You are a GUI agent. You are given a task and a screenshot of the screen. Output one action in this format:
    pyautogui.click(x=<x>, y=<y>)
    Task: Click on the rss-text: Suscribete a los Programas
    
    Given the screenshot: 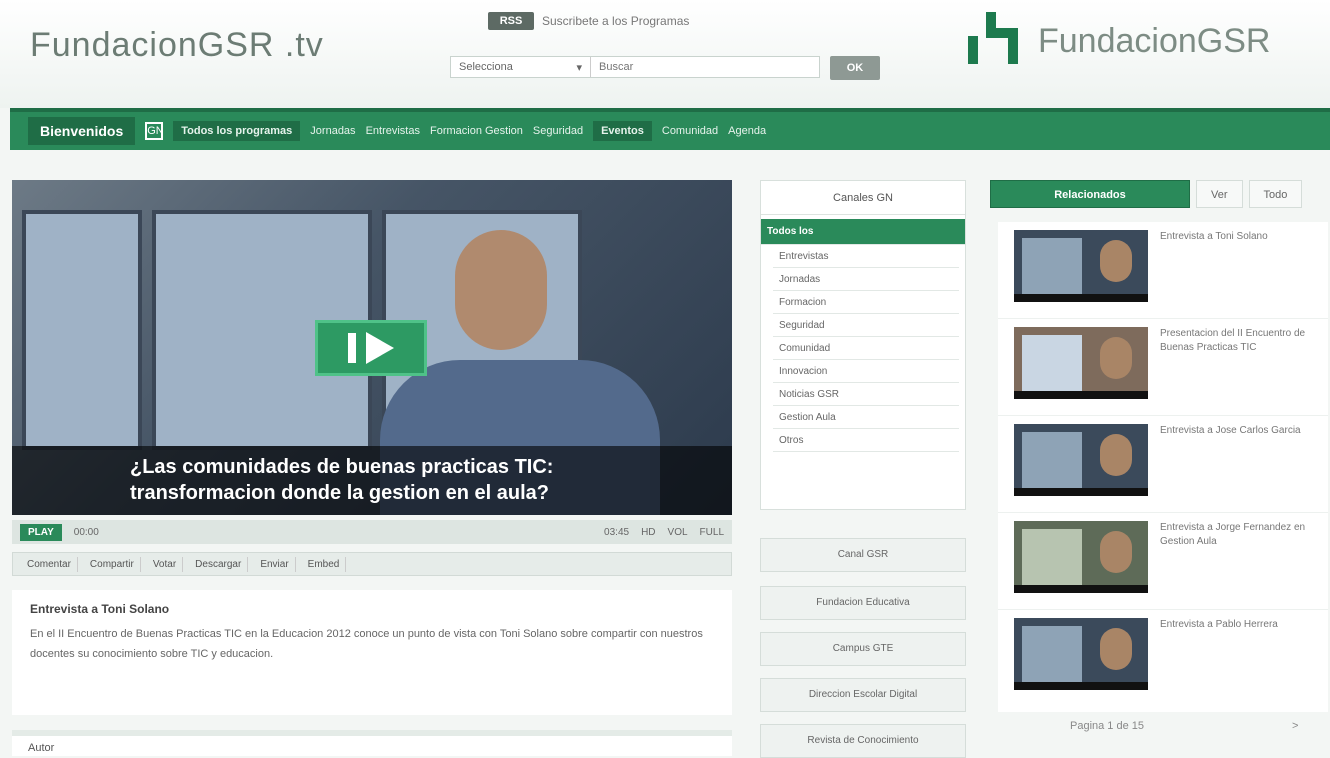 What is the action you would take?
    pyautogui.click(x=616, y=21)
    